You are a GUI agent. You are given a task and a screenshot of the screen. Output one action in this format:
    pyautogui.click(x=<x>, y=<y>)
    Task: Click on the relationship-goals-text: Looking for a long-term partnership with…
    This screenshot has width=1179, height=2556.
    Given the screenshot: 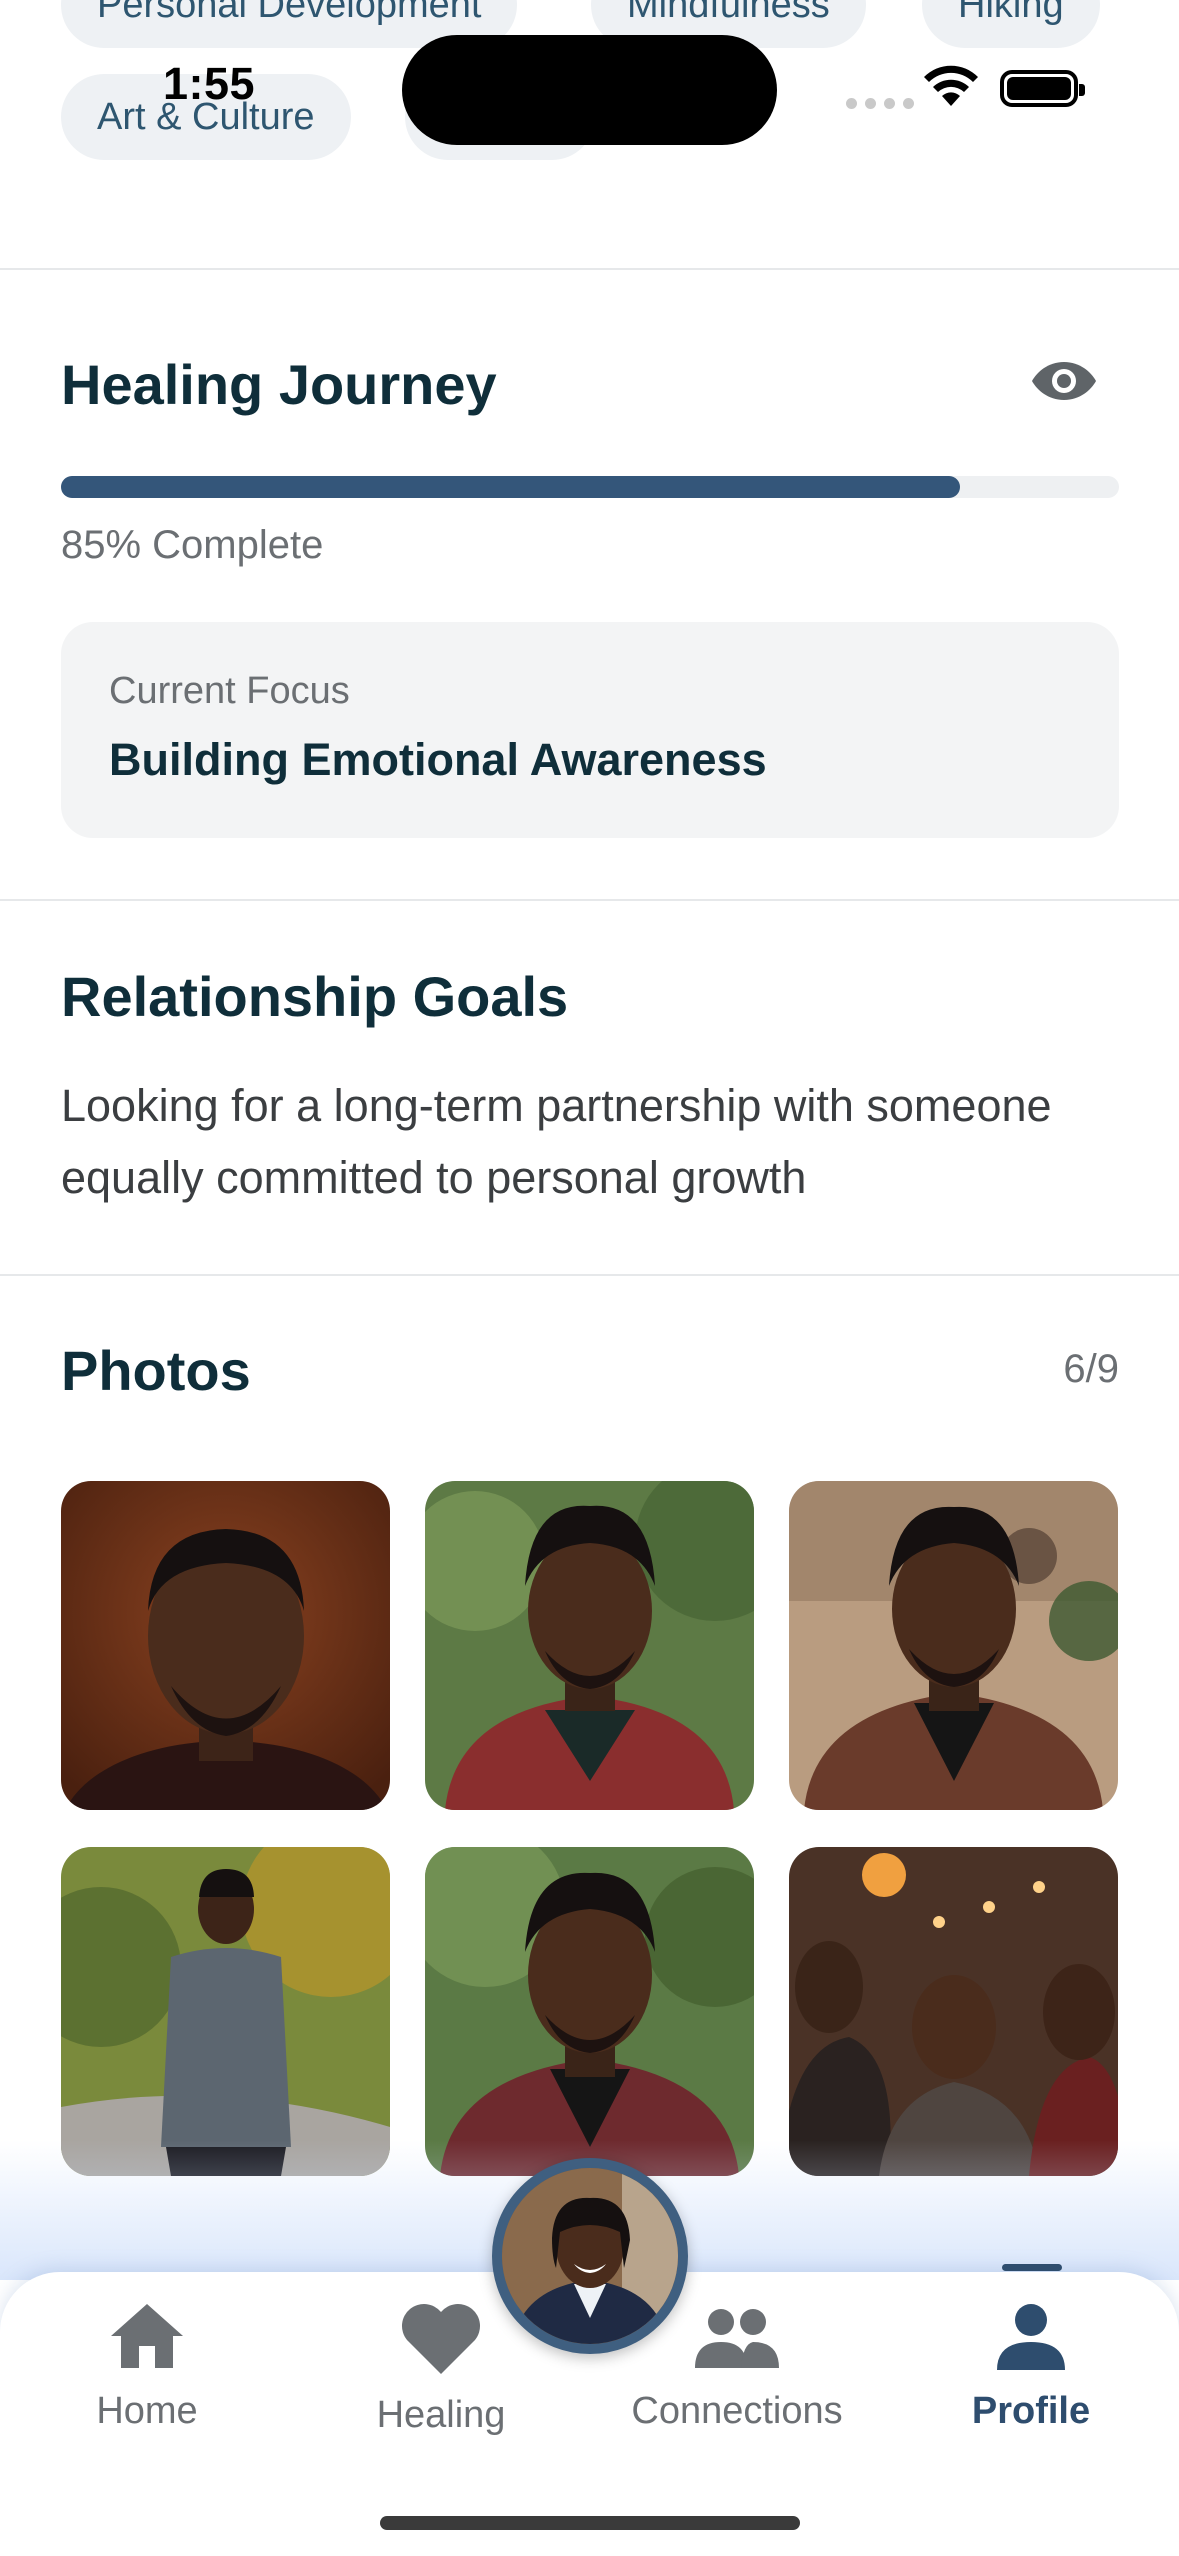 What is the action you would take?
    pyautogui.click(x=556, y=1141)
    